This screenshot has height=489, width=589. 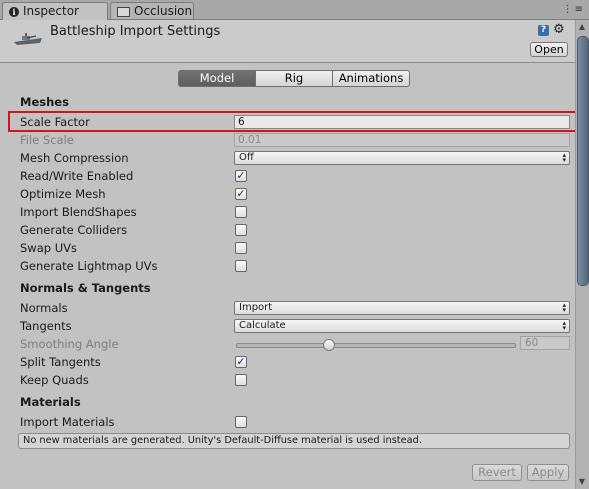 What do you see at coordinates (85, 288) in the screenshot?
I see `normals-tangents-heading: Normals & Tangents` at bounding box center [85, 288].